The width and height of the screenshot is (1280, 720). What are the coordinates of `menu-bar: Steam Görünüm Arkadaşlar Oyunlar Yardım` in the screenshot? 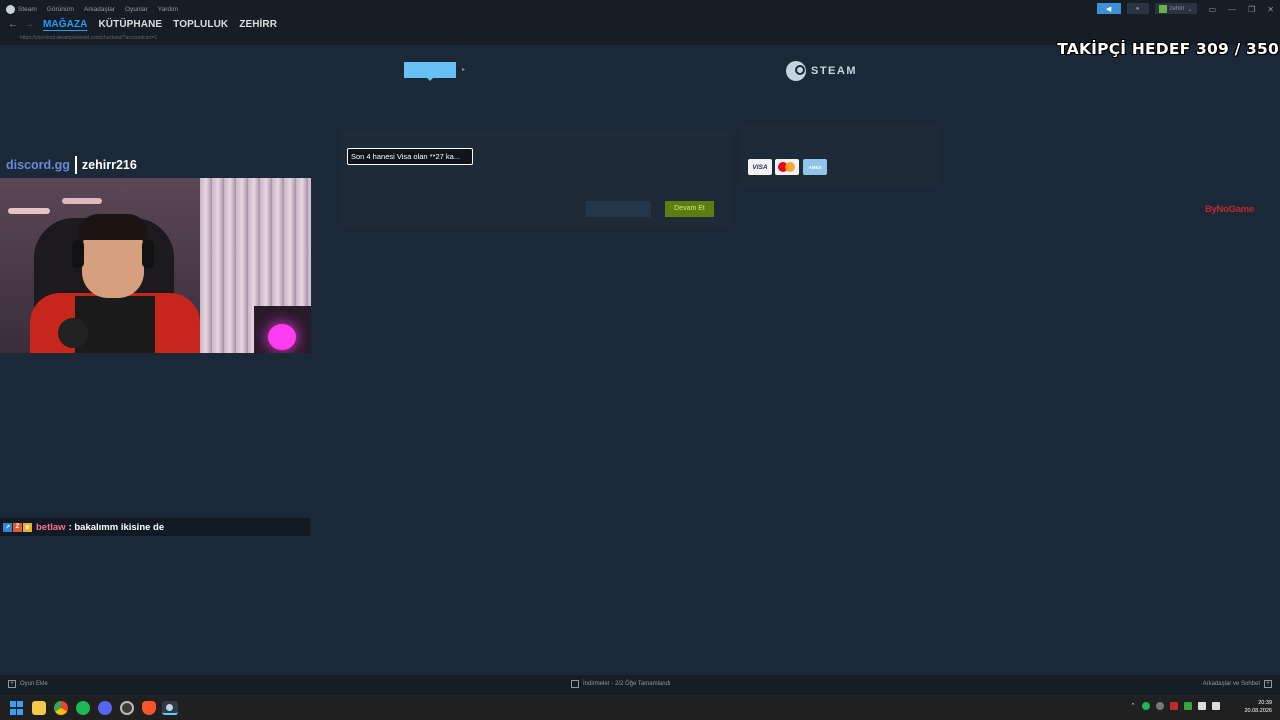 It's located at (94, 9).